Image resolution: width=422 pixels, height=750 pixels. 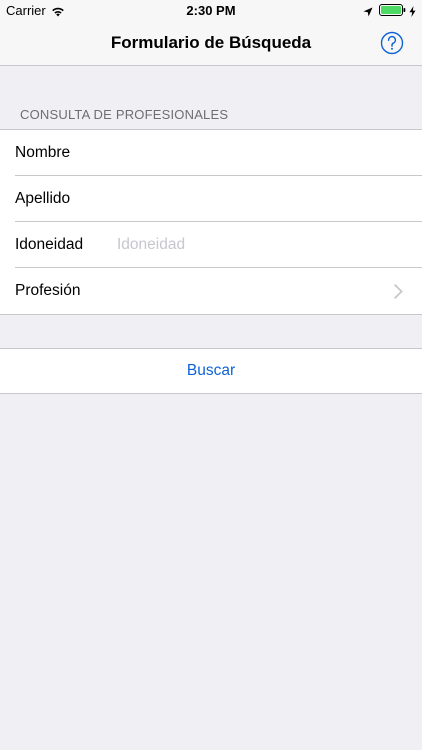 I want to click on status-time: 2:30 PM, so click(x=211, y=10).